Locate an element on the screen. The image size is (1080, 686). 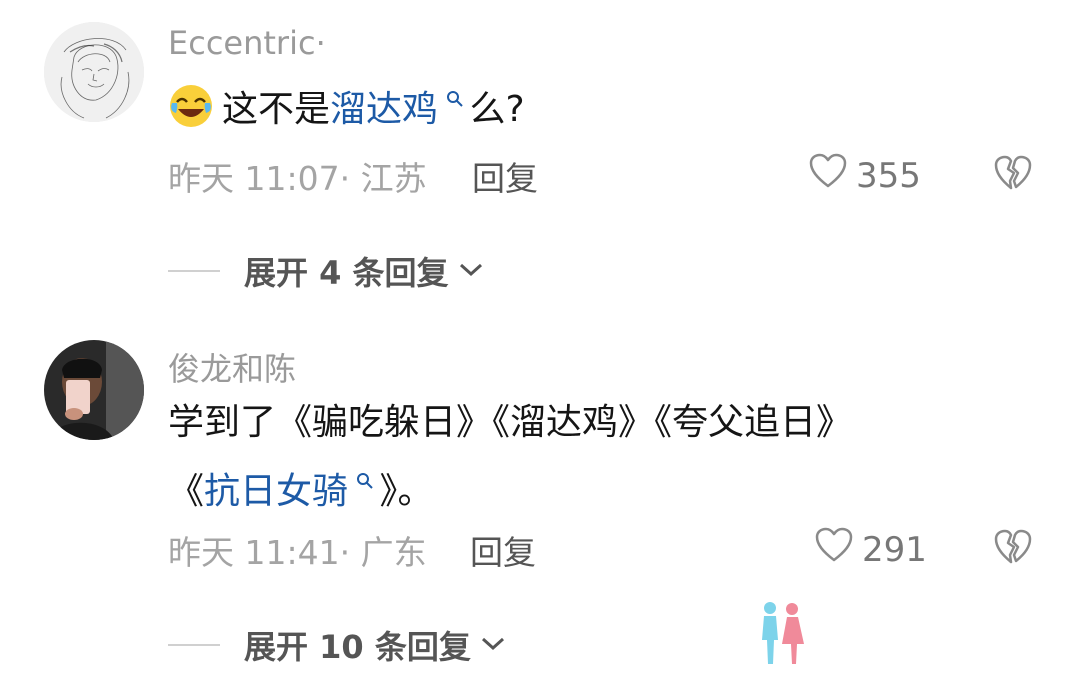
like-button: 355 is located at coordinates (864, 175).